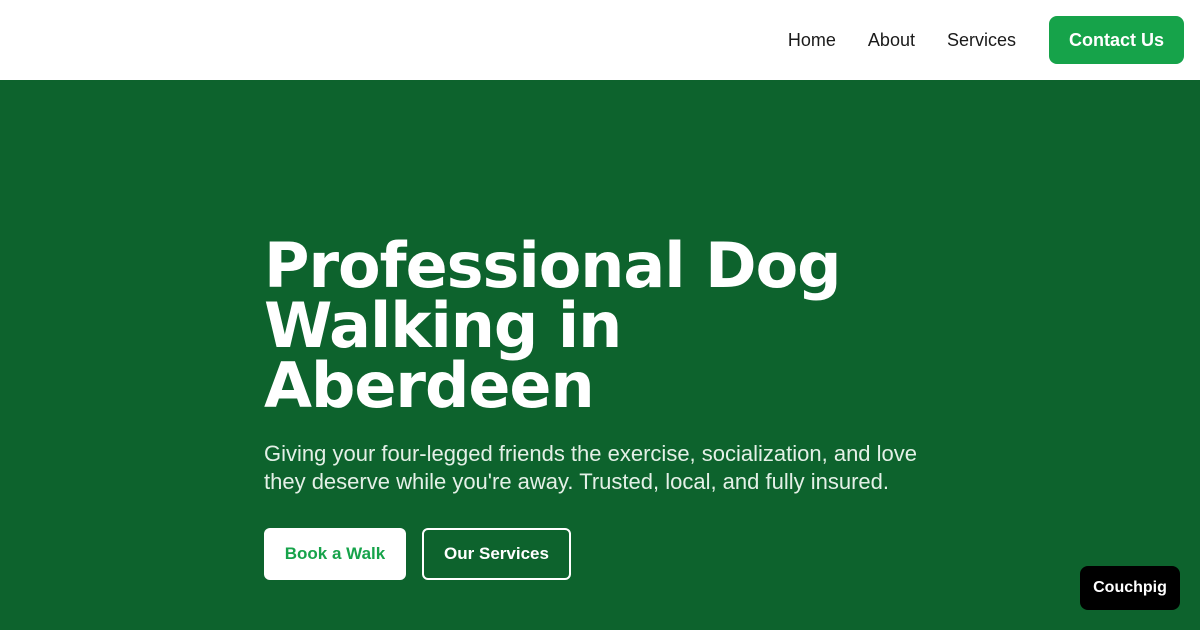  What do you see at coordinates (604, 554) in the screenshot?
I see `hero-buttons: Book a Walk Our Services` at bounding box center [604, 554].